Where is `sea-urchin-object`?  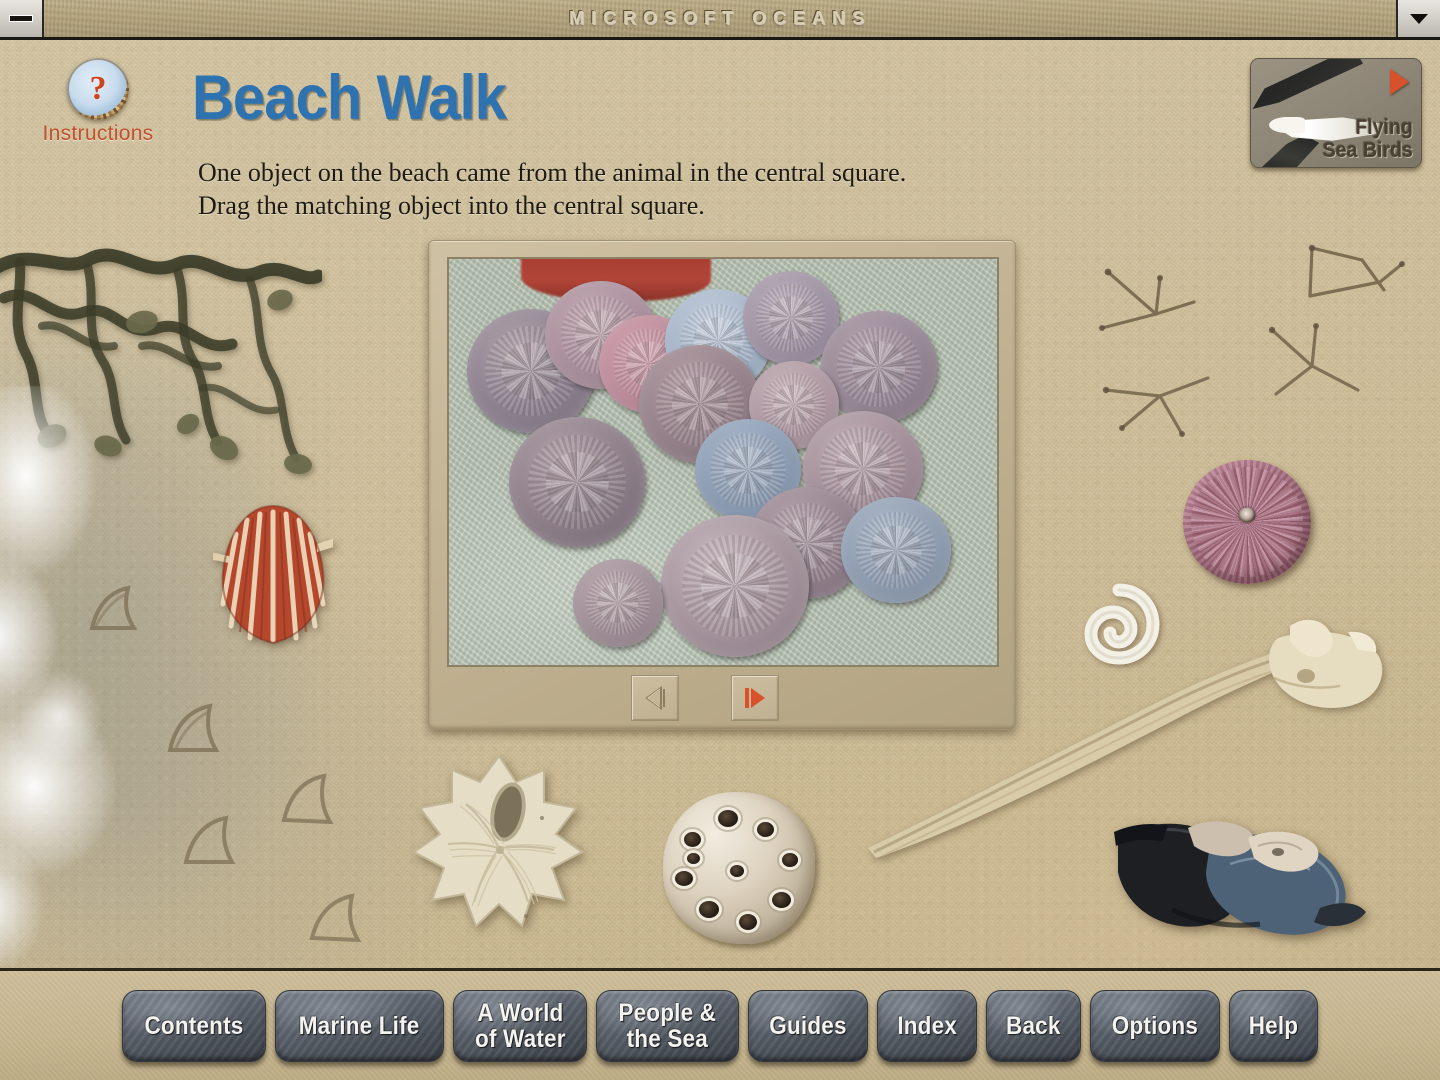
sea-urchin-object is located at coordinates (1247, 522).